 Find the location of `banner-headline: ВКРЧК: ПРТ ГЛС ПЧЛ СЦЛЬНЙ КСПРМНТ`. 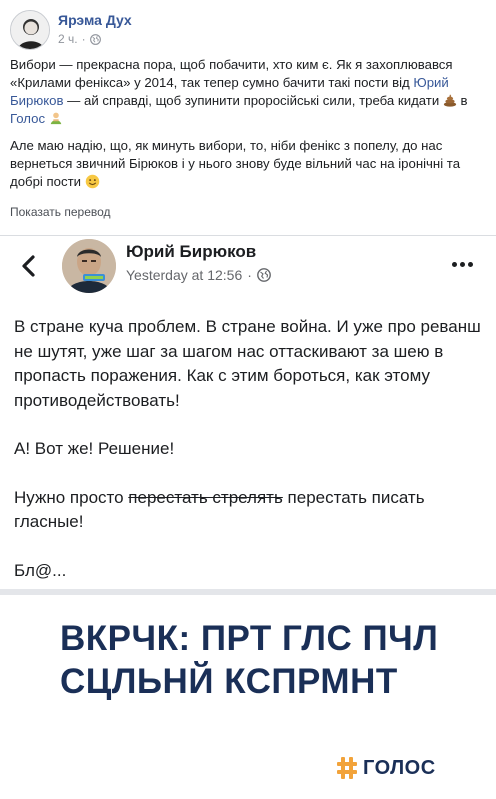

banner-headline: ВКРЧК: ПРТ ГЛС ПЧЛ СЦЛЬНЙ КСПРМНТ is located at coordinates (270, 660).